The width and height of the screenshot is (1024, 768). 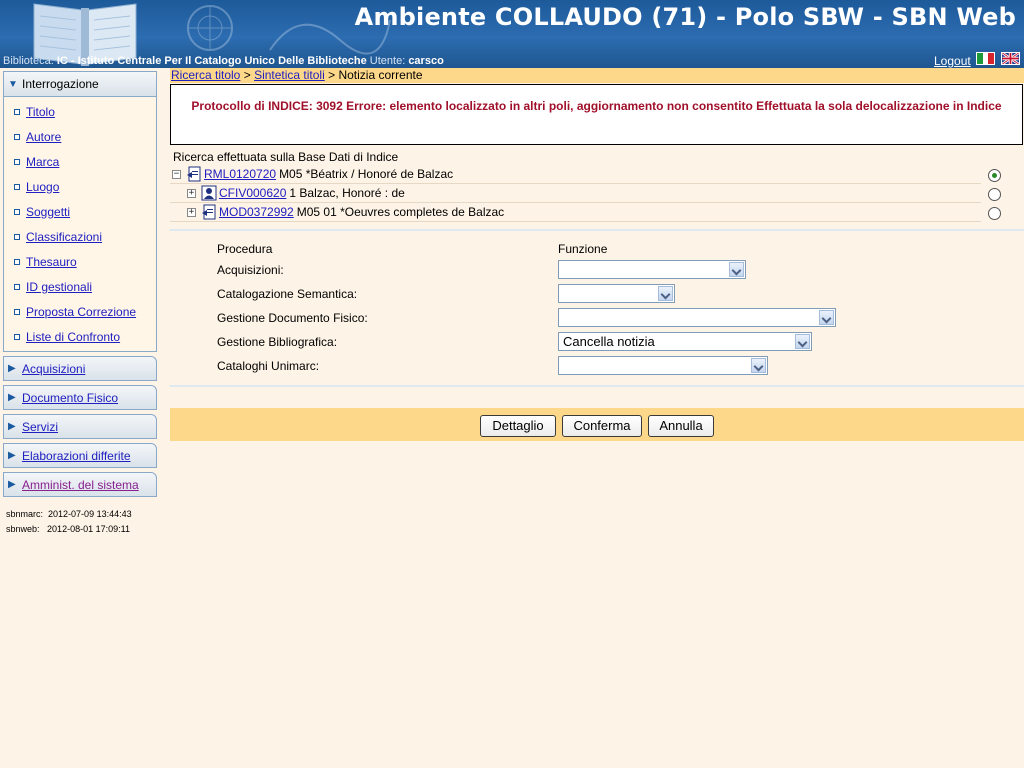 I want to click on sidebar-item-liste-di-confronto: Liste di Confronto, so click(x=80, y=336).